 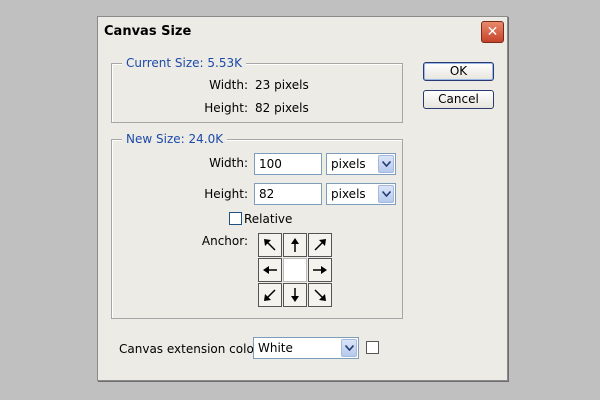 What do you see at coordinates (288, 194) in the screenshot?
I see `height-input: 82` at bounding box center [288, 194].